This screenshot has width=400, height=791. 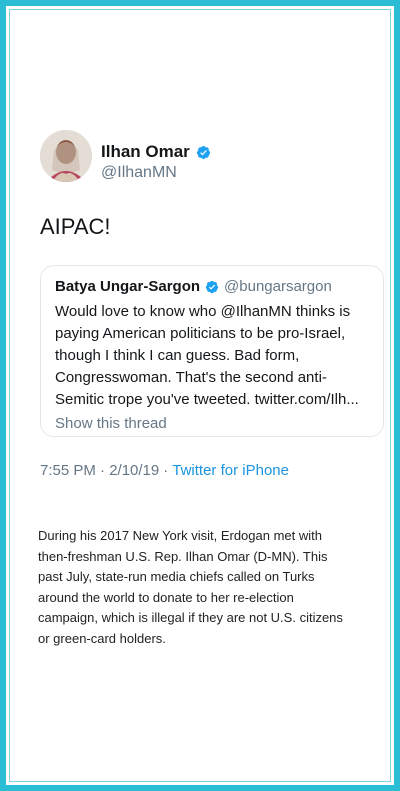 I want to click on tweet-meta: 7:55 PM · 2/10/19 · Twitter for iPhone, so click(x=164, y=470).